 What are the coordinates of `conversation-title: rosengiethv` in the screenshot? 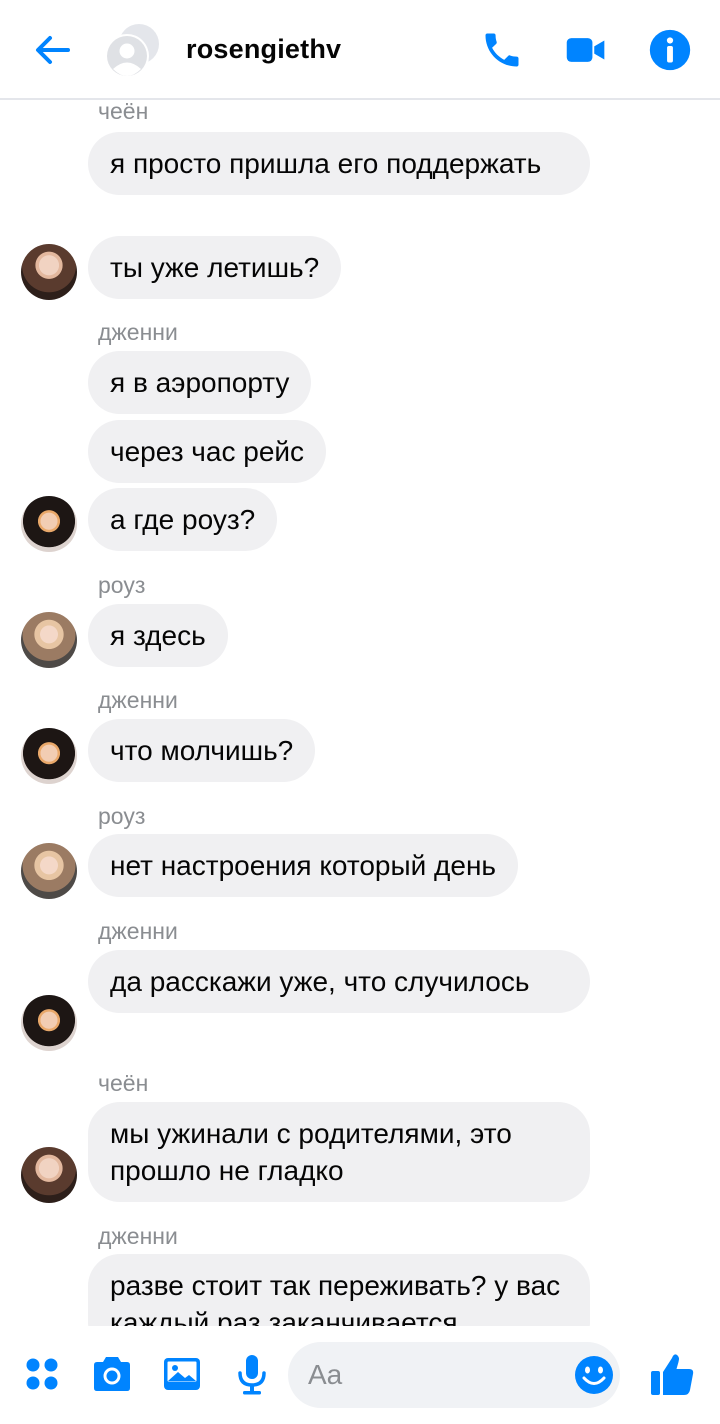 It's located at (263, 49).